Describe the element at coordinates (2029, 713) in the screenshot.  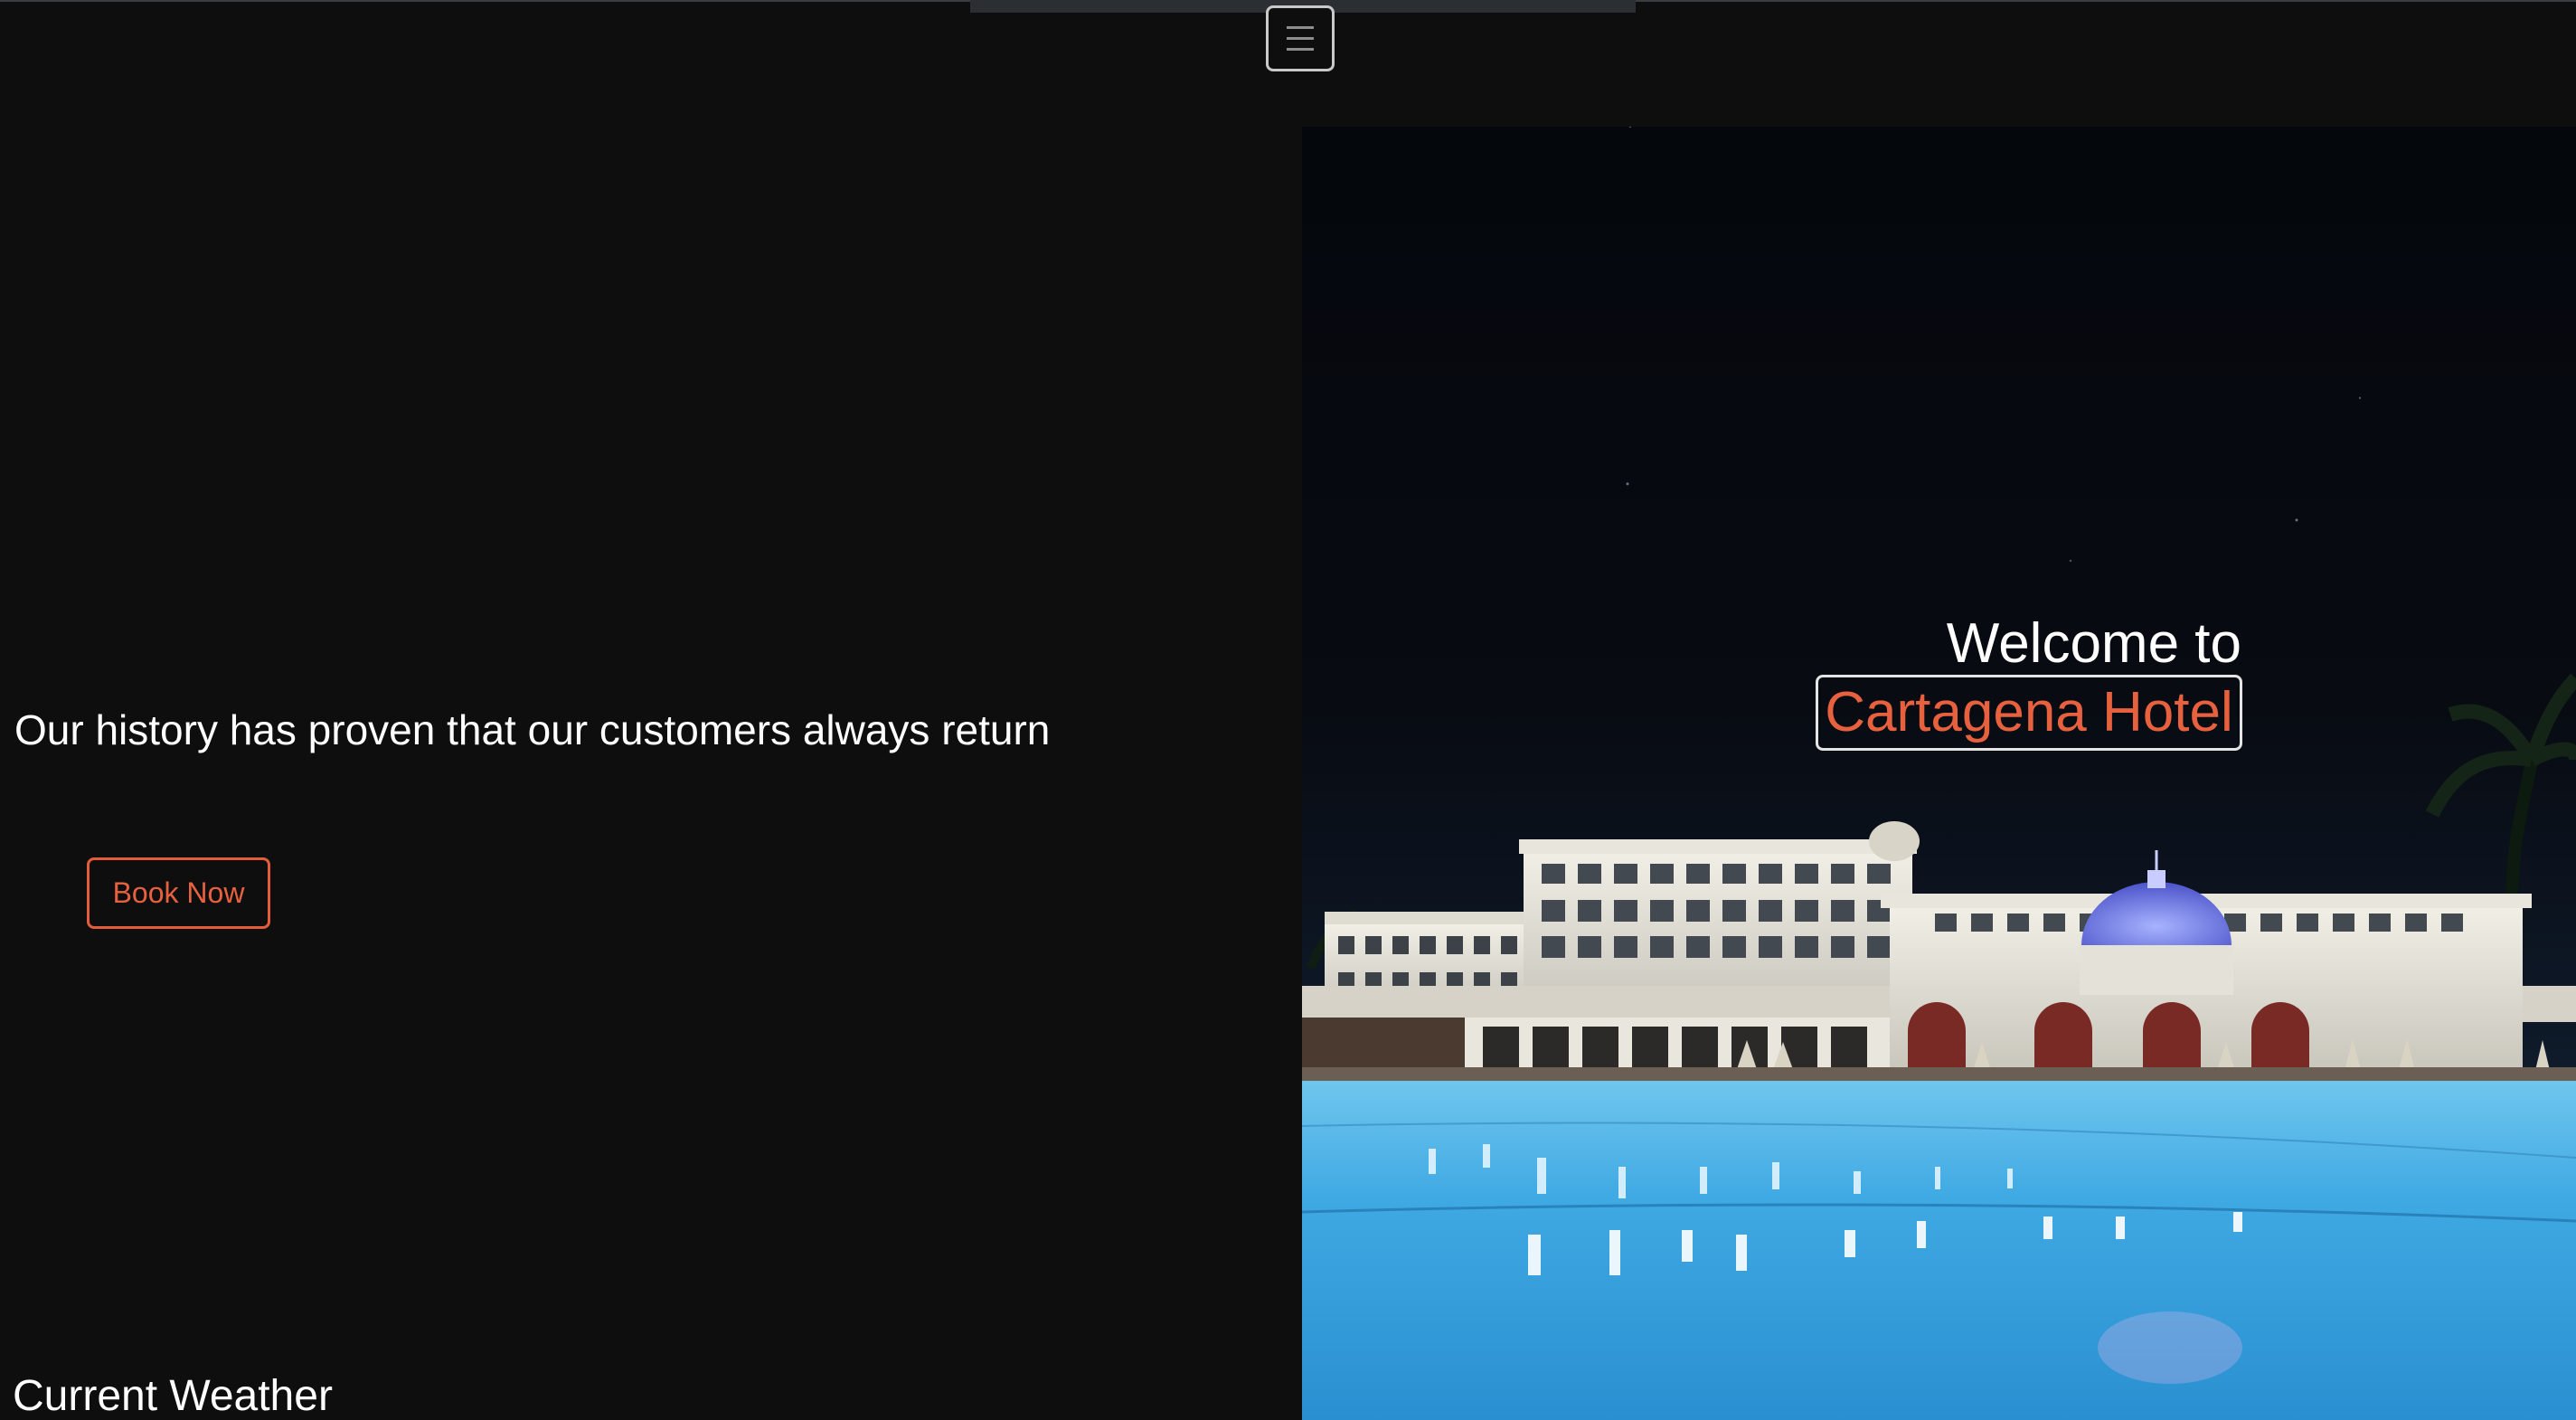
I see `hotel-name-title: Cartagena Hotel` at that location.